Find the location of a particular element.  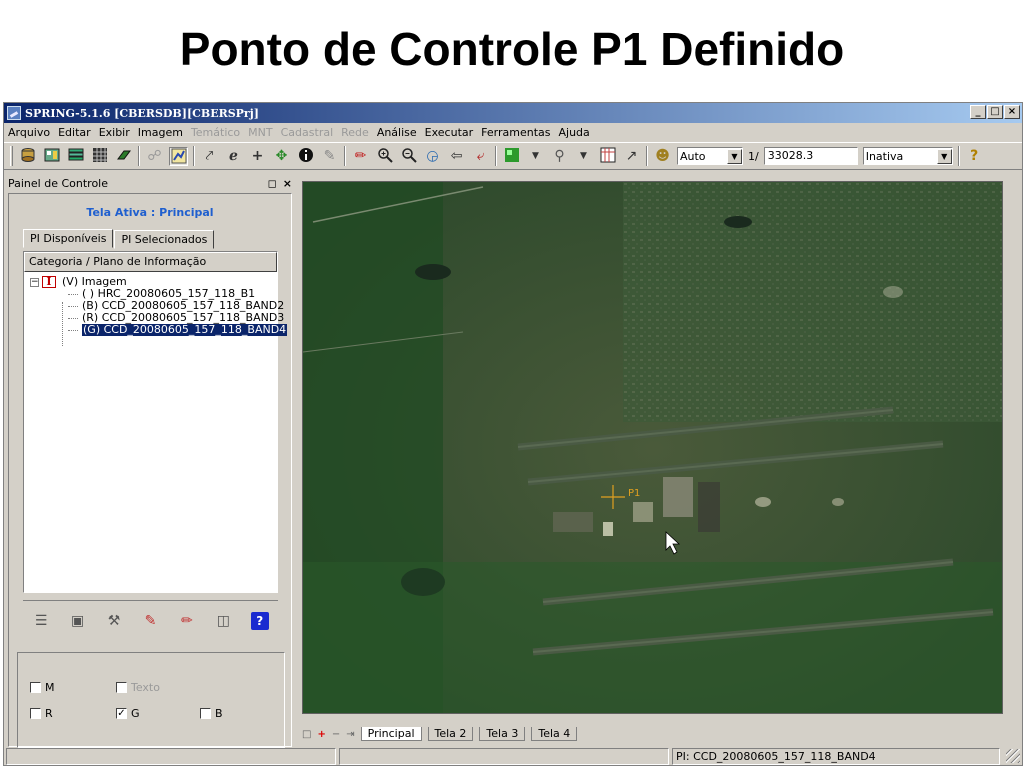

menu-tematico: Temático is located at coordinates (215, 132).